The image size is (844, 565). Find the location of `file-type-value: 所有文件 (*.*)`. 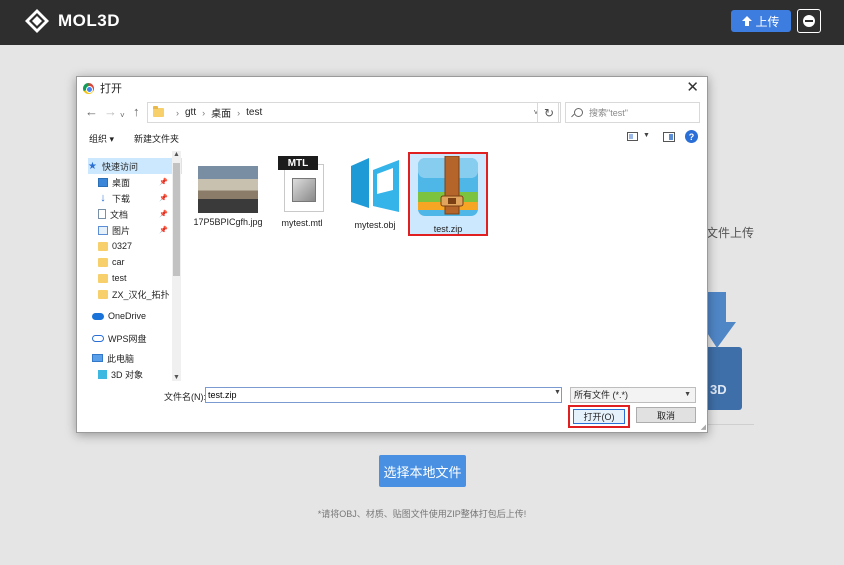

file-type-value: 所有文件 (*.*) is located at coordinates (601, 395).